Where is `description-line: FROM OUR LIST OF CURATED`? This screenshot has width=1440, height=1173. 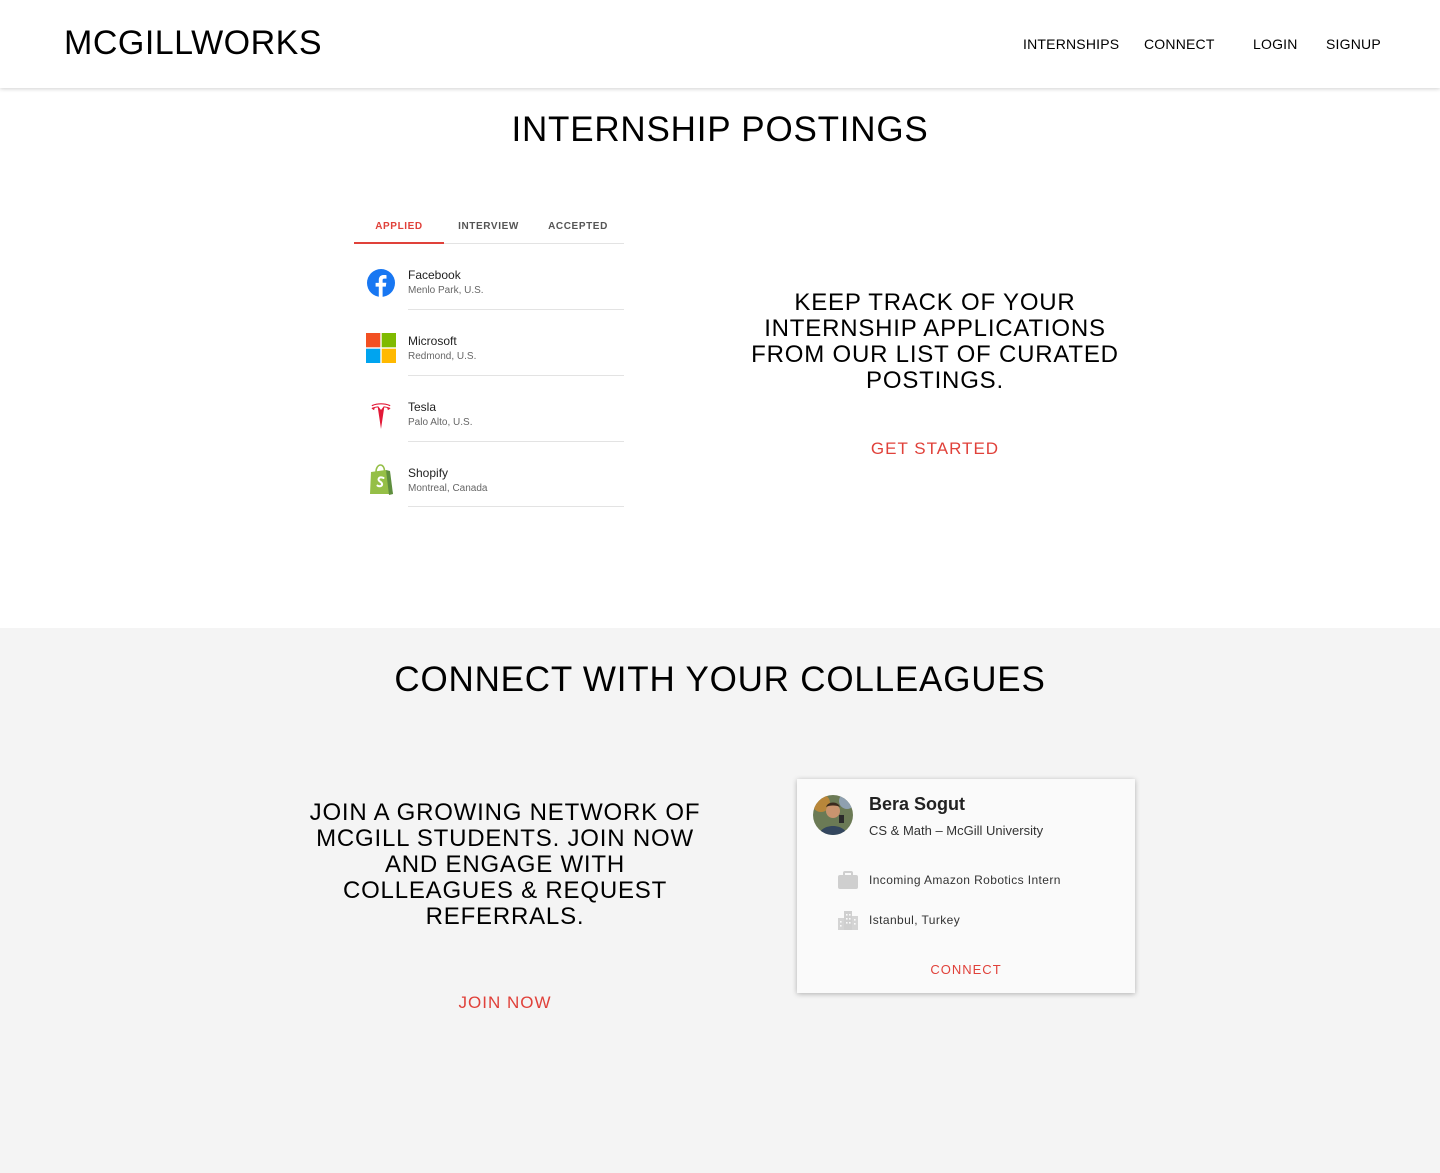
description-line: FROM OUR LIST OF CURATED is located at coordinates (935, 354).